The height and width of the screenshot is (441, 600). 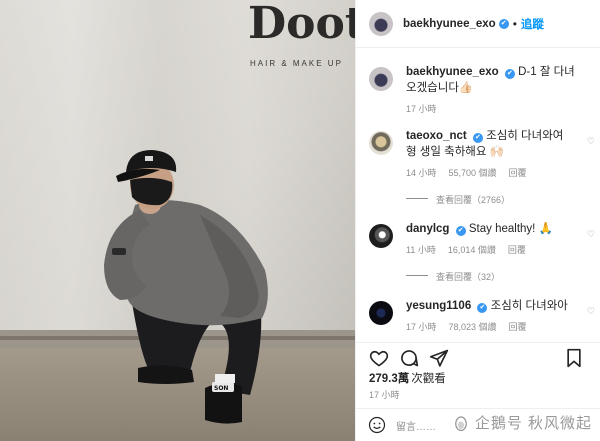 What do you see at coordinates (301, 24) in the screenshot?
I see `sign-text: Doot` at bounding box center [301, 24].